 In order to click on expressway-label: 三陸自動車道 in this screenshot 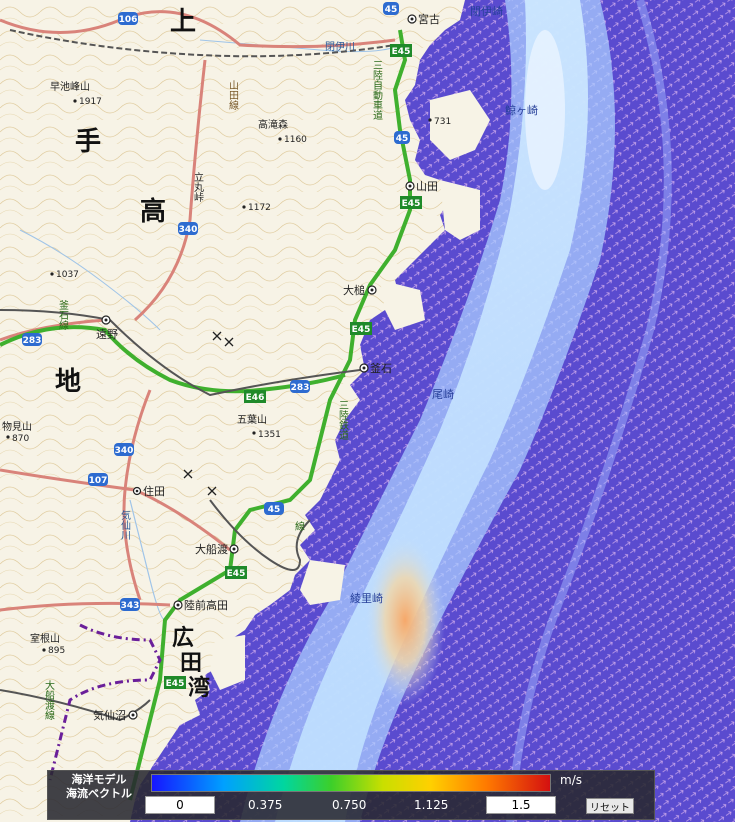, I will do `click(377, 90)`.